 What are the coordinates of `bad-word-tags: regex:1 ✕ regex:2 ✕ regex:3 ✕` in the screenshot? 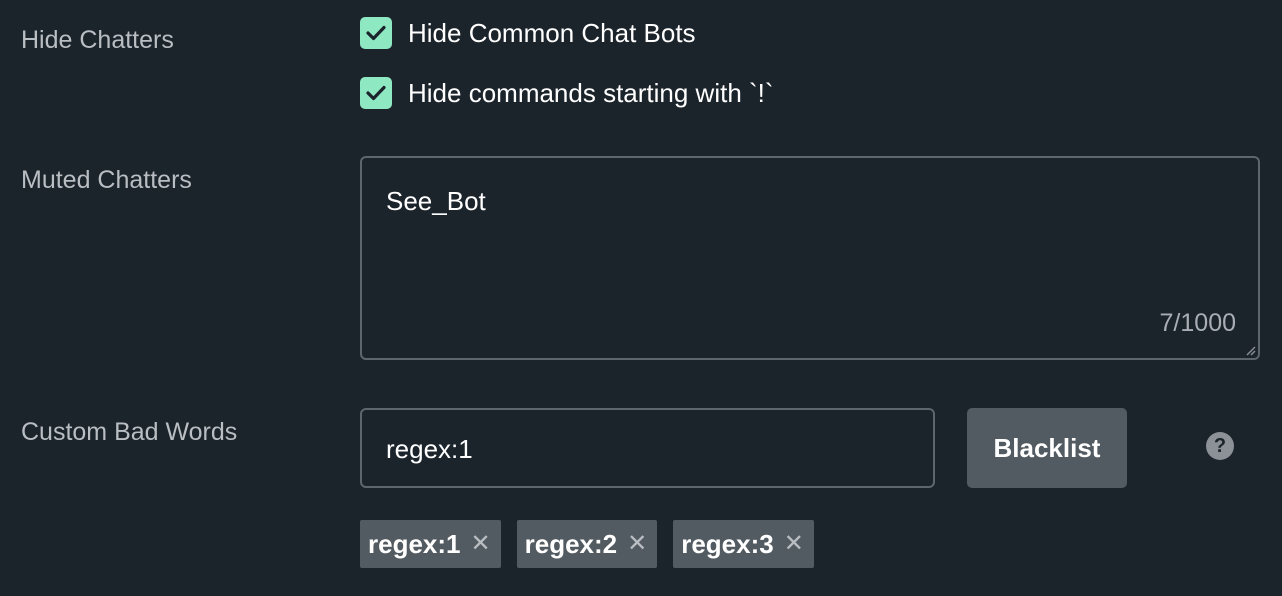 It's located at (587, 544).